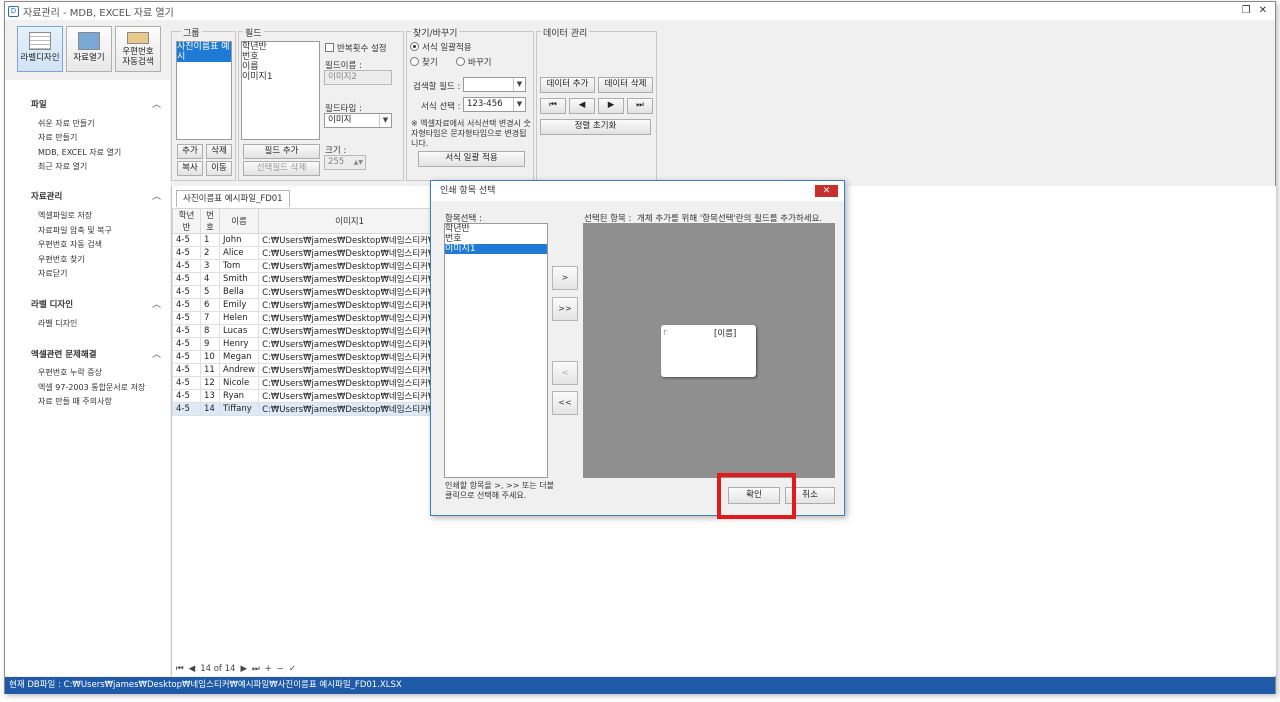 The image size is (1280, 702). Describe the element at coordinates (256, 669) in the screenshot. I see `nav-last-icon: ⏭` at that location.